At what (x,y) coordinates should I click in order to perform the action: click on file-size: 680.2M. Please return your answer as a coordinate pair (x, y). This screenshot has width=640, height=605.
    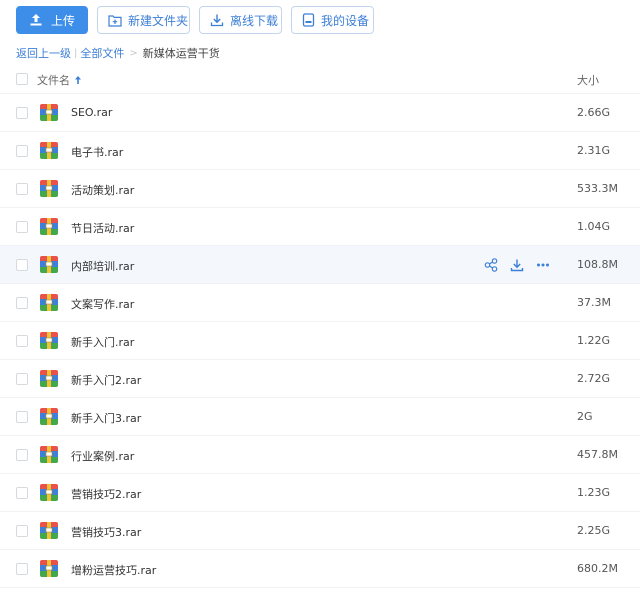
    Looking at the image, I should click on (597, 568).